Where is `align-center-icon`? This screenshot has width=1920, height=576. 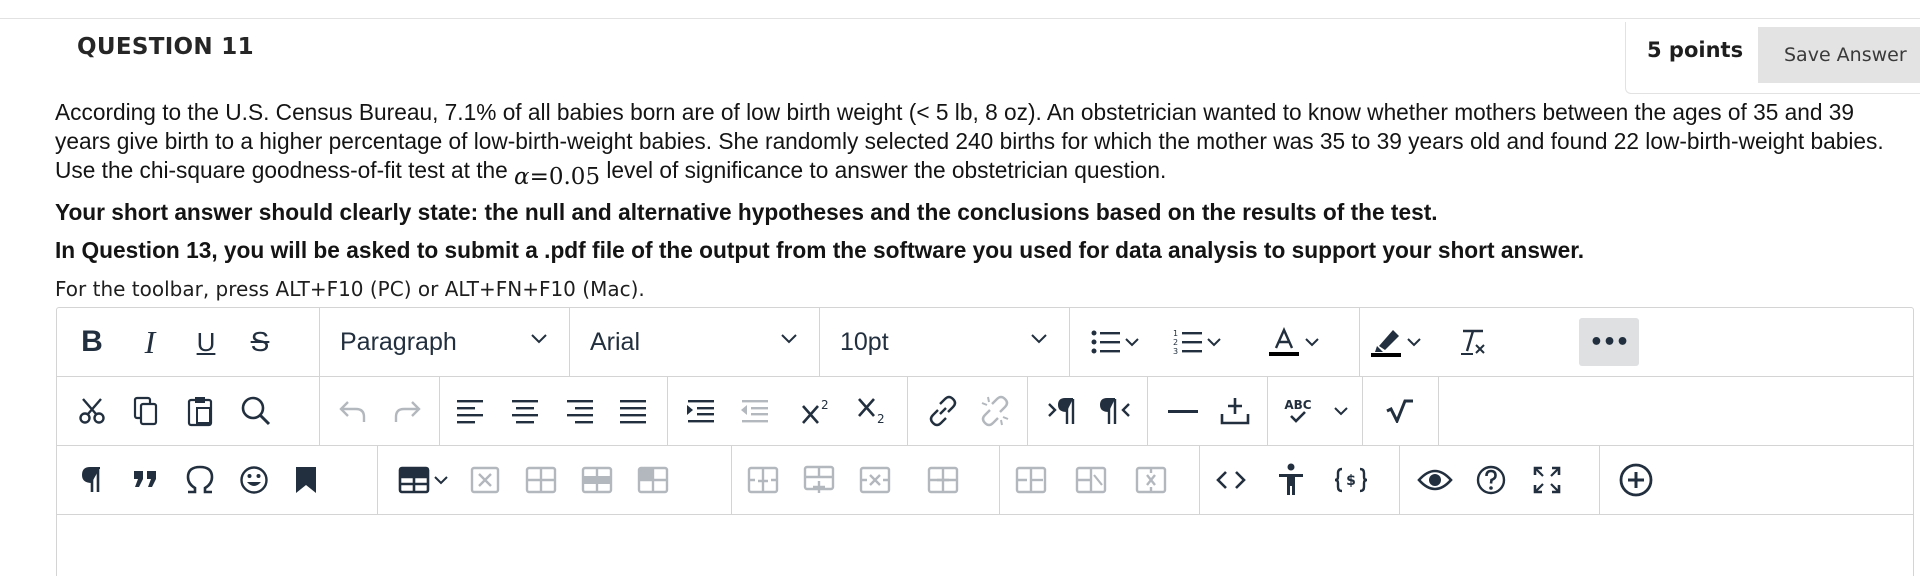
align-center-icon is located at coordinates (525, 412).